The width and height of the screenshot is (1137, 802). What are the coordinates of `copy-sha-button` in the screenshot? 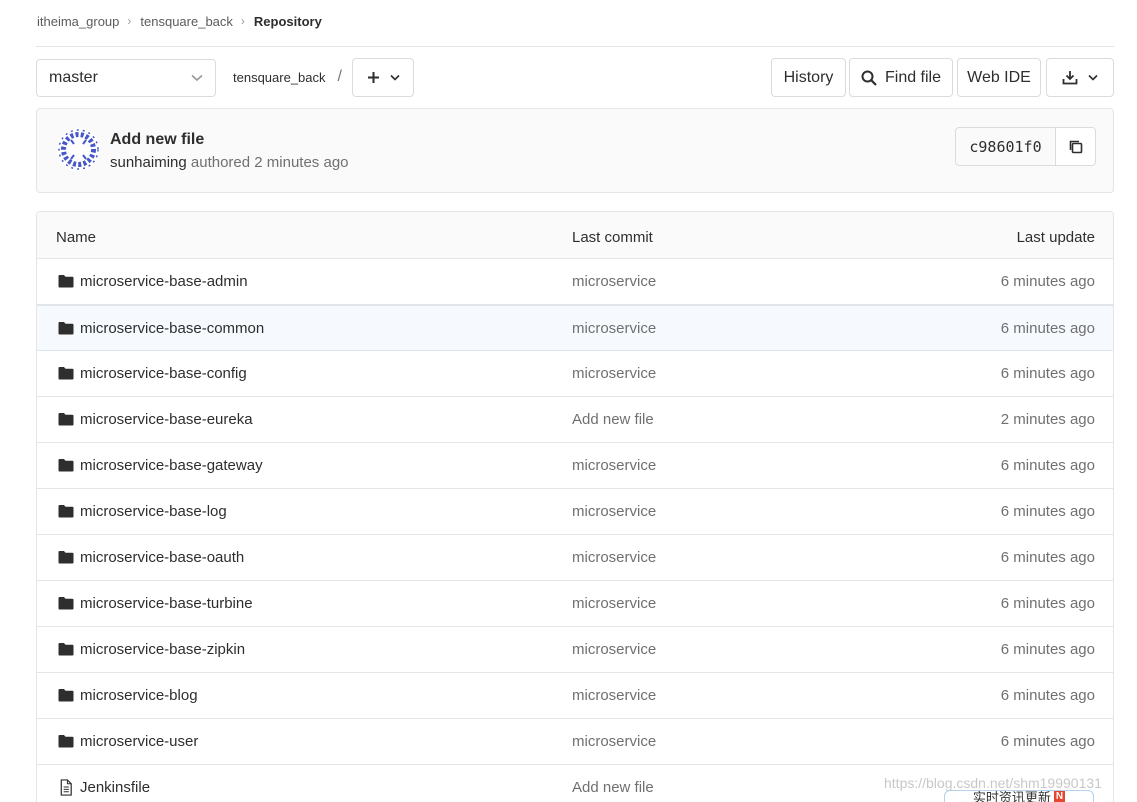 It's located at (1075, 146).